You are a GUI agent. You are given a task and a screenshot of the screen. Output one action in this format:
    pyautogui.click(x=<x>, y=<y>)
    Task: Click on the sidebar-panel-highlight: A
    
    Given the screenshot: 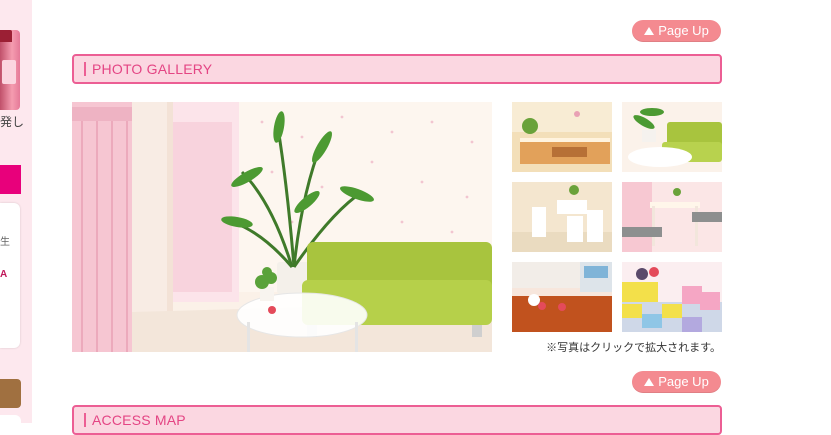 What is the action you would take?
    pyautogui.click(x=4, y=274)
    